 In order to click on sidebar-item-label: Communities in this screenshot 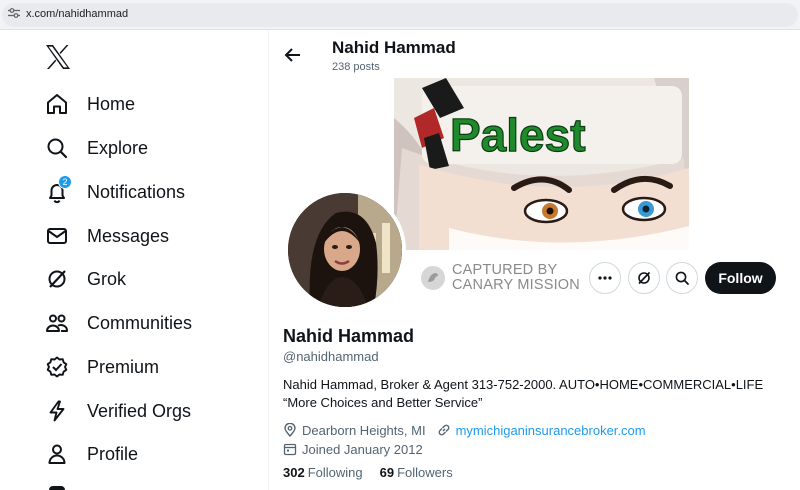, I will do `click(140, 322)`.